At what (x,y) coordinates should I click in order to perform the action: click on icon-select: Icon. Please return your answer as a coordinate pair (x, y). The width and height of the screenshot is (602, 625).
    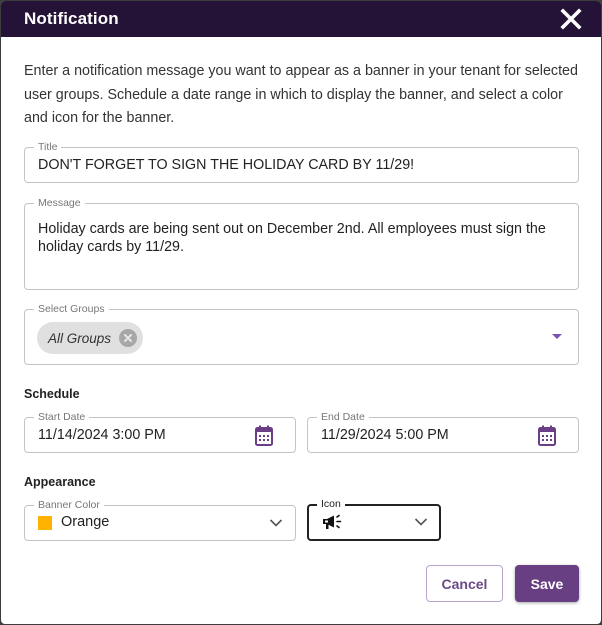
    Looking at the image, I should click on (374, 519).